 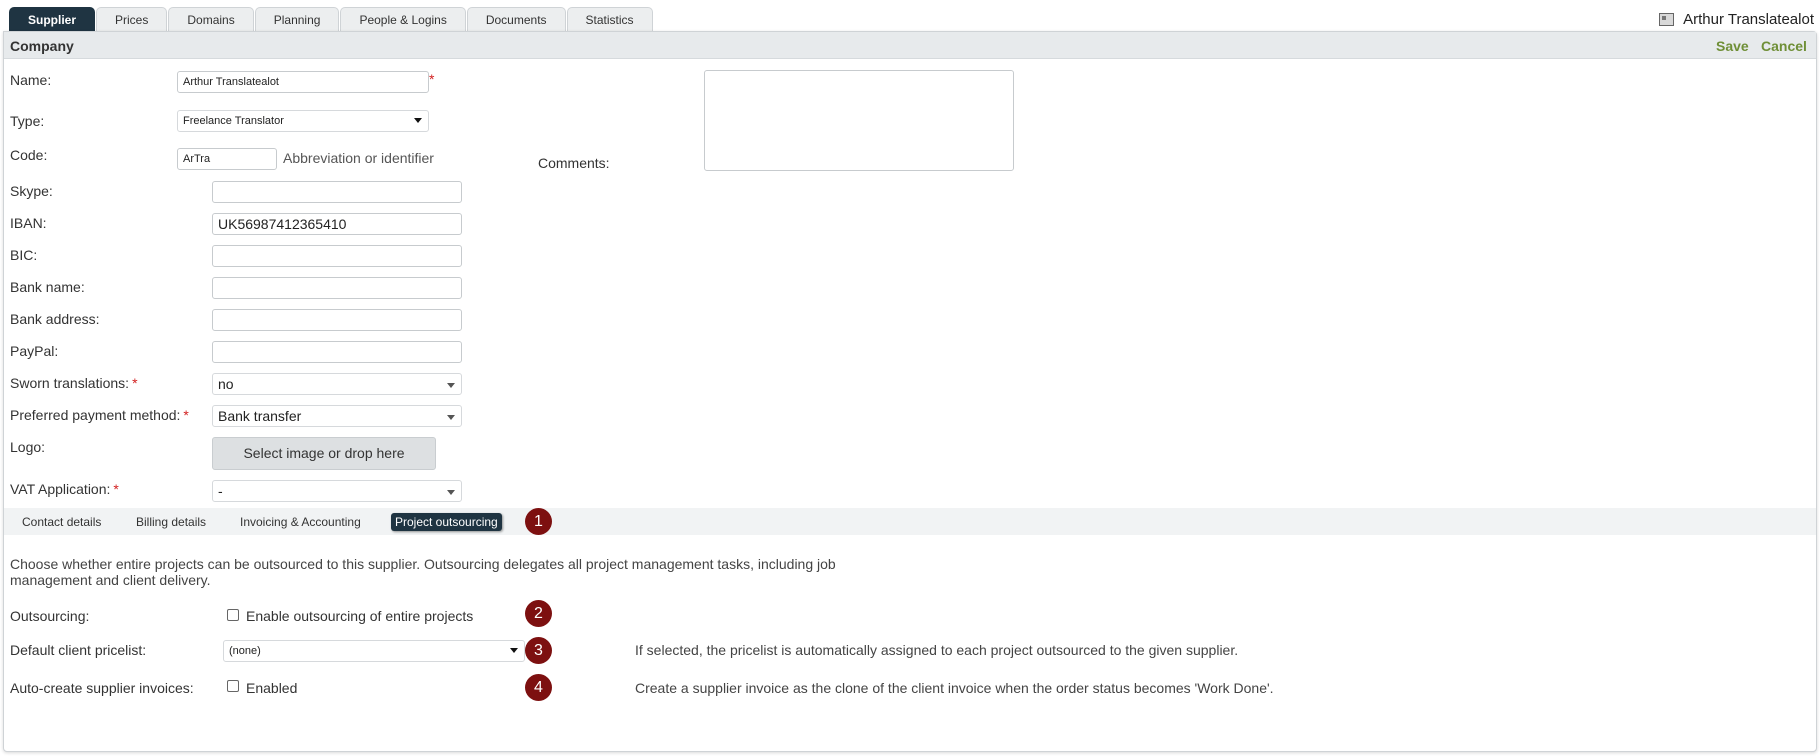 What do you see at coordinates (116, 489) in the screenshot?
I see `vat-required-mark: *` at bounding box center [116, 489].